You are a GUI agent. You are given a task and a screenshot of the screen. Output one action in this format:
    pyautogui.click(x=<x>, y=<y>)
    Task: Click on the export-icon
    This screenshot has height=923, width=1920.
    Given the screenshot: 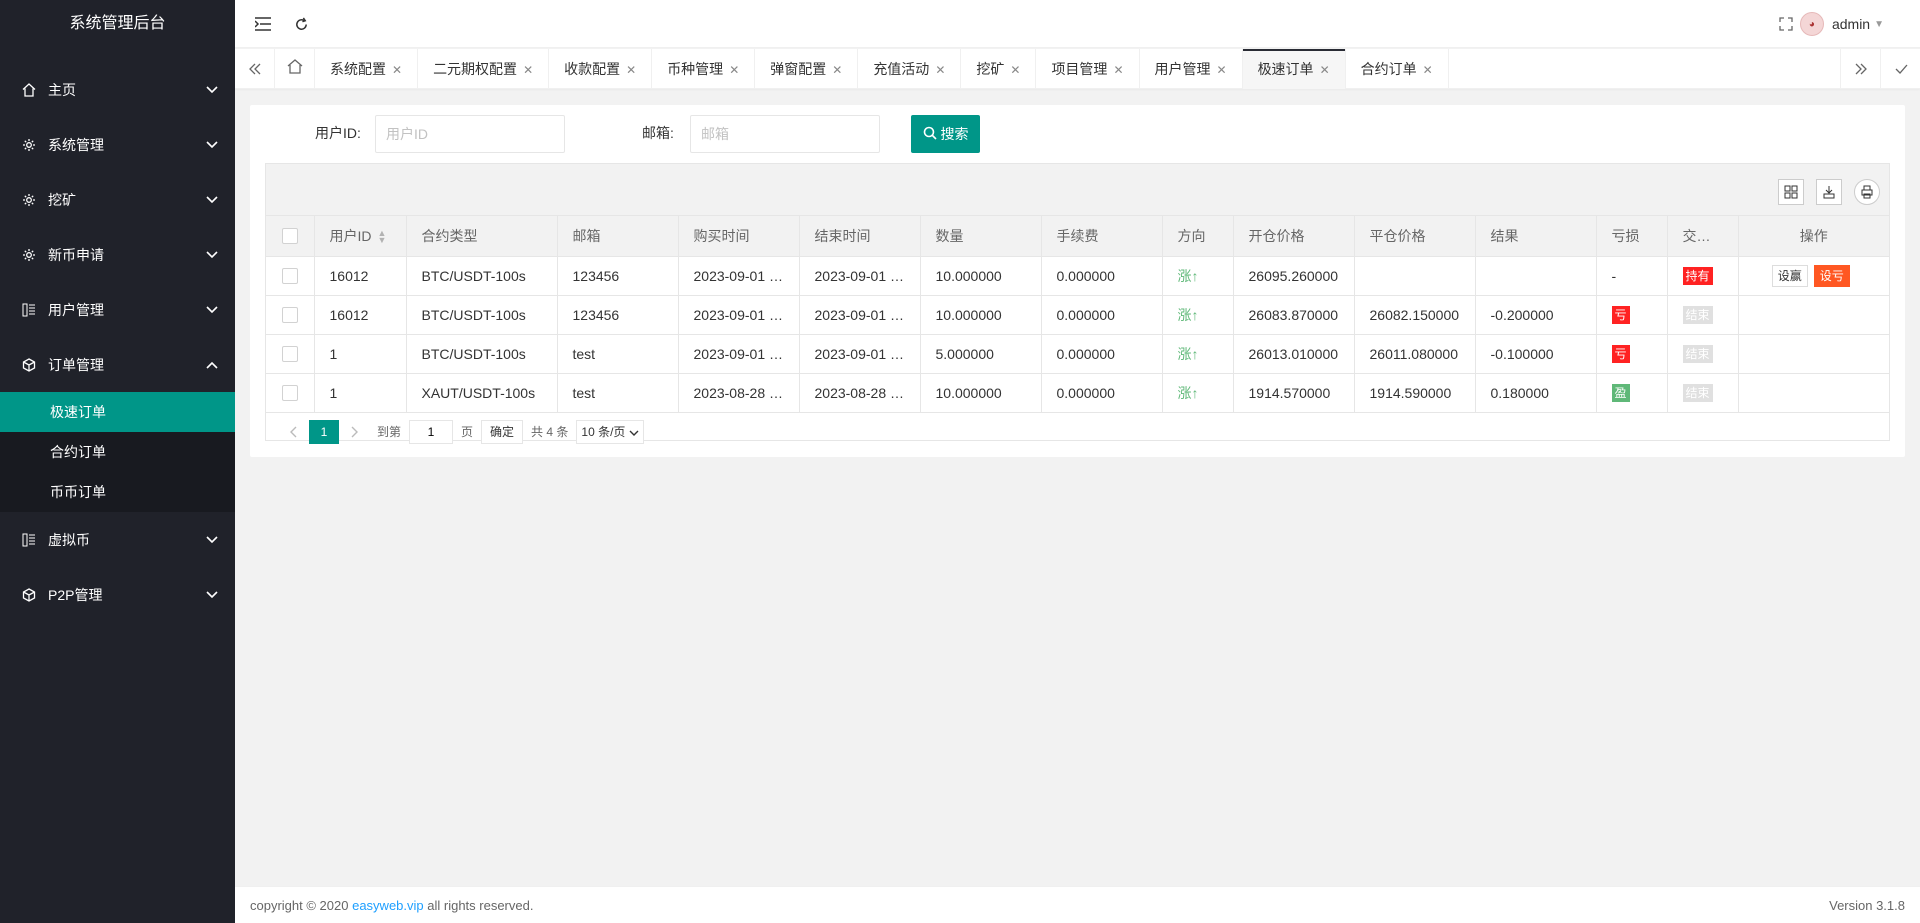 What is the action you would take?
    pyautogui.click(x=1829, y=192)
    